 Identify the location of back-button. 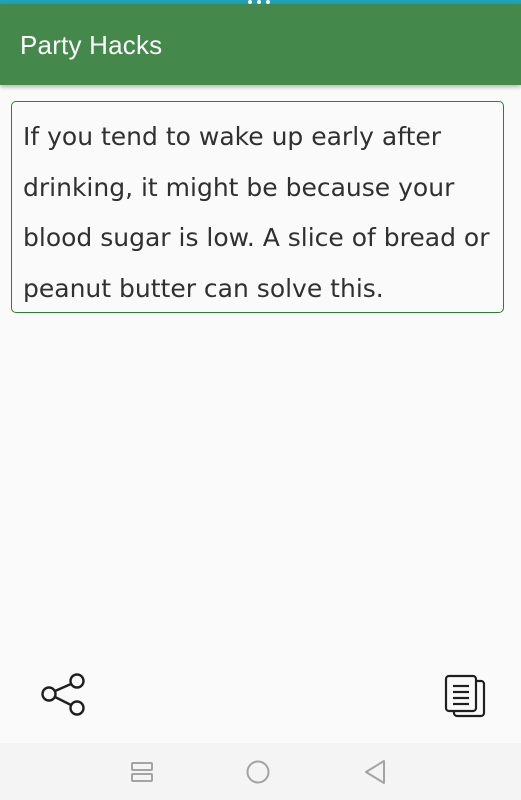
(375, 772).